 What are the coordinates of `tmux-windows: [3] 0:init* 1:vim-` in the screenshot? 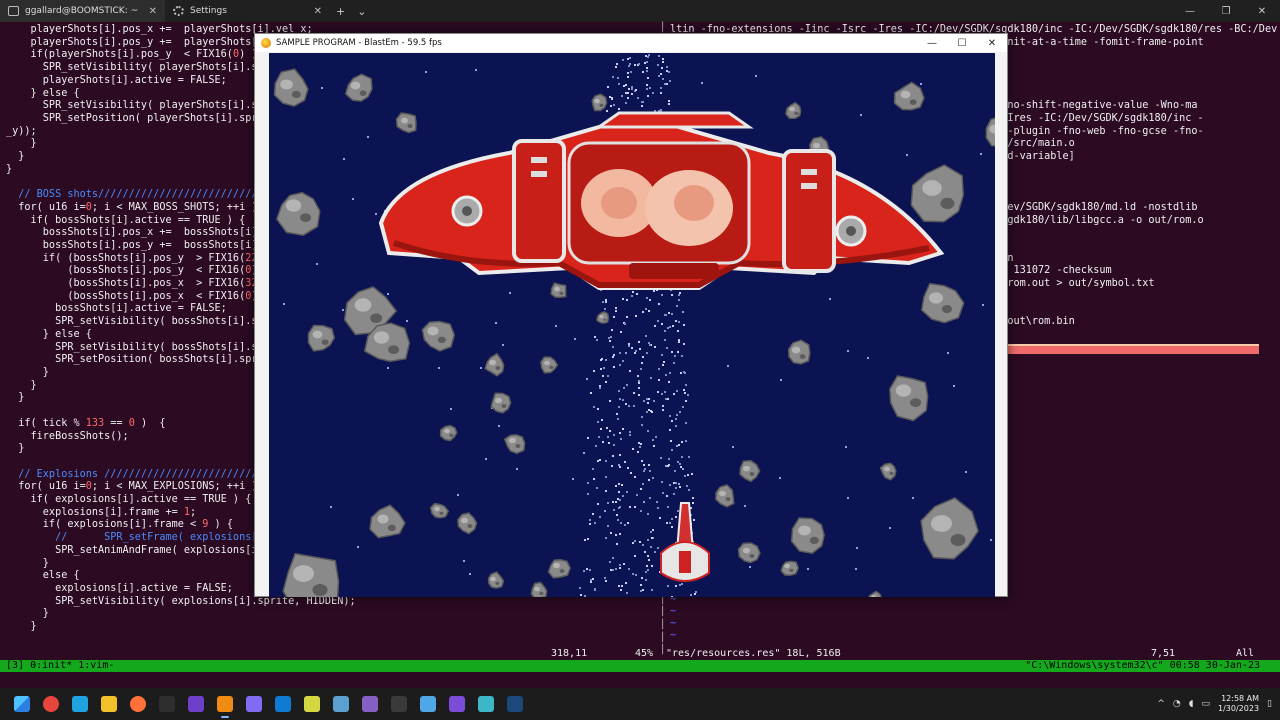 It's located at (60, 666).